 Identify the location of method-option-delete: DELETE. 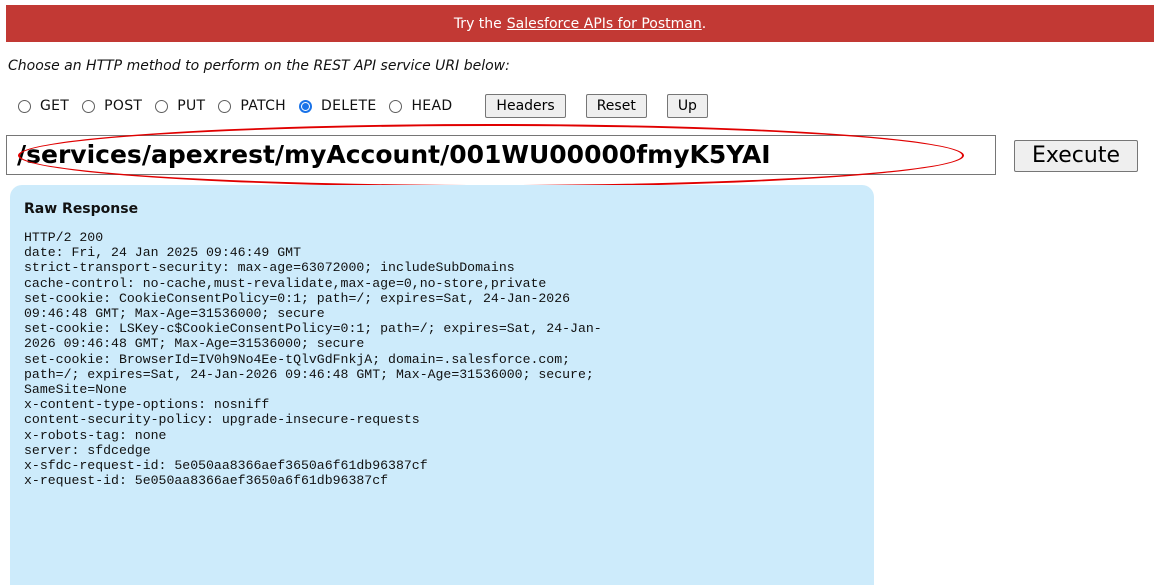
(337, 106).